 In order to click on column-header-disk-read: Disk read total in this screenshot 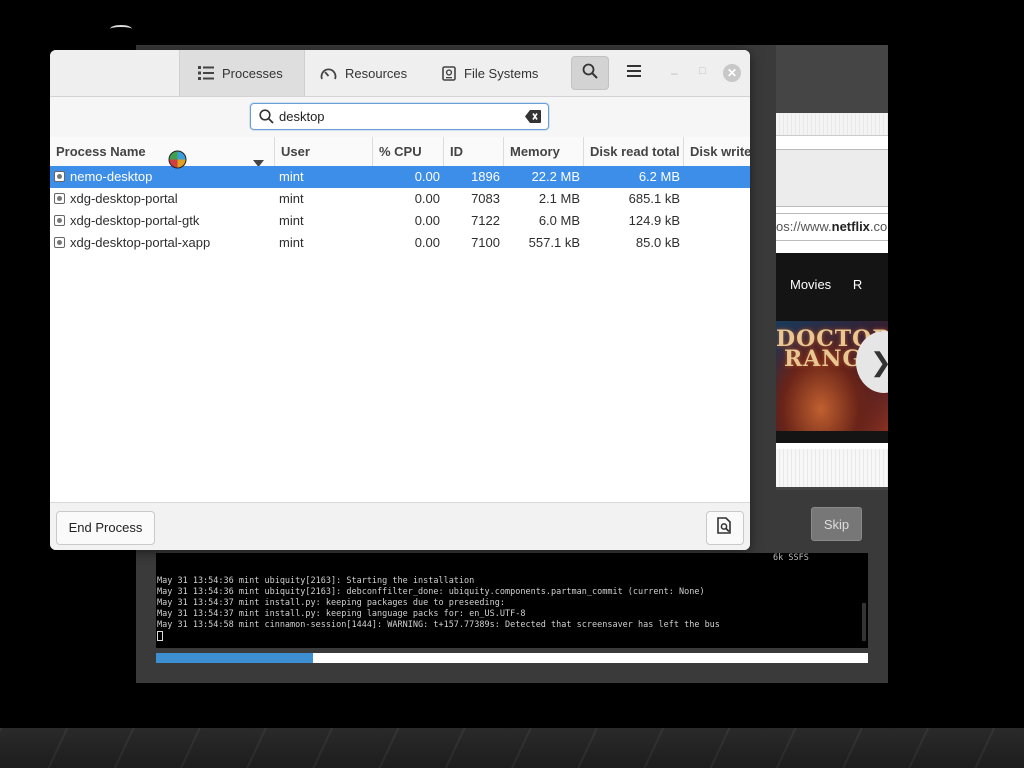, I will do `click(634, 151)`.